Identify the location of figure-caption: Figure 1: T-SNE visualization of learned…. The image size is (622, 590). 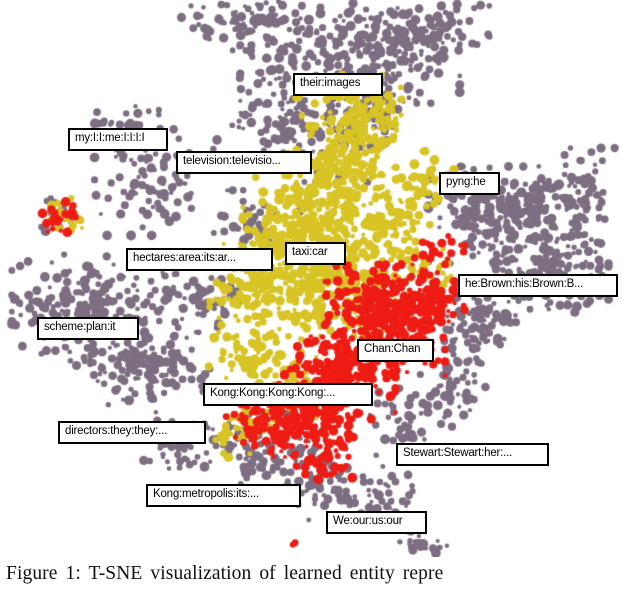
(225, 573).